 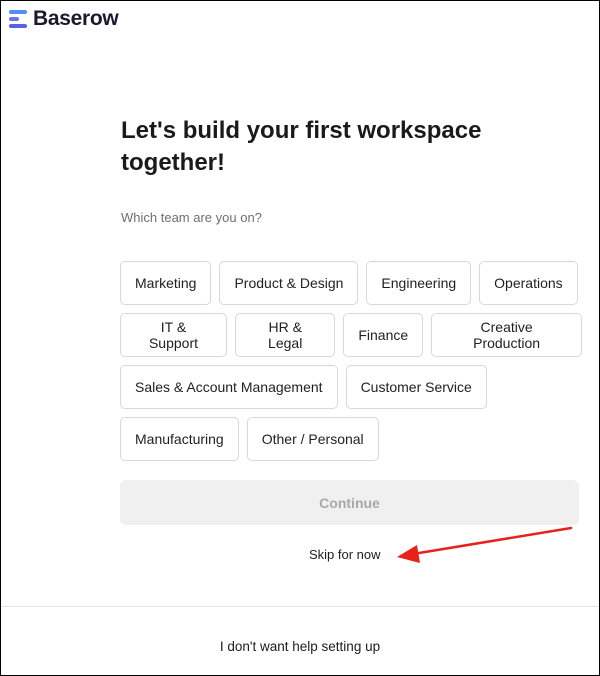 I want to click on baserow-logo-icon, so click(x=18, y=19).